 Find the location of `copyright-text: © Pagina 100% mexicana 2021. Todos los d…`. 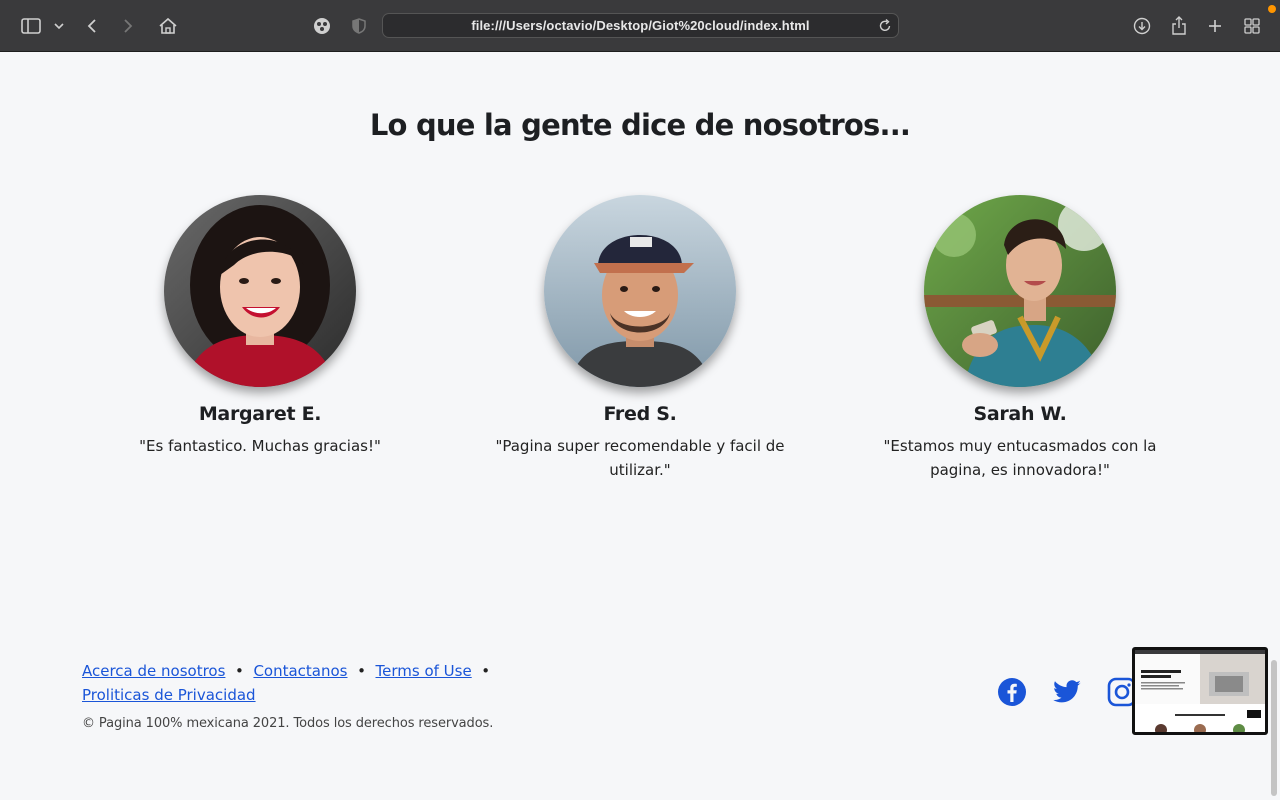

copyright-text: © Pagina 100% mexicana 2021. Todos los d… is located at coordinates (288, 723).